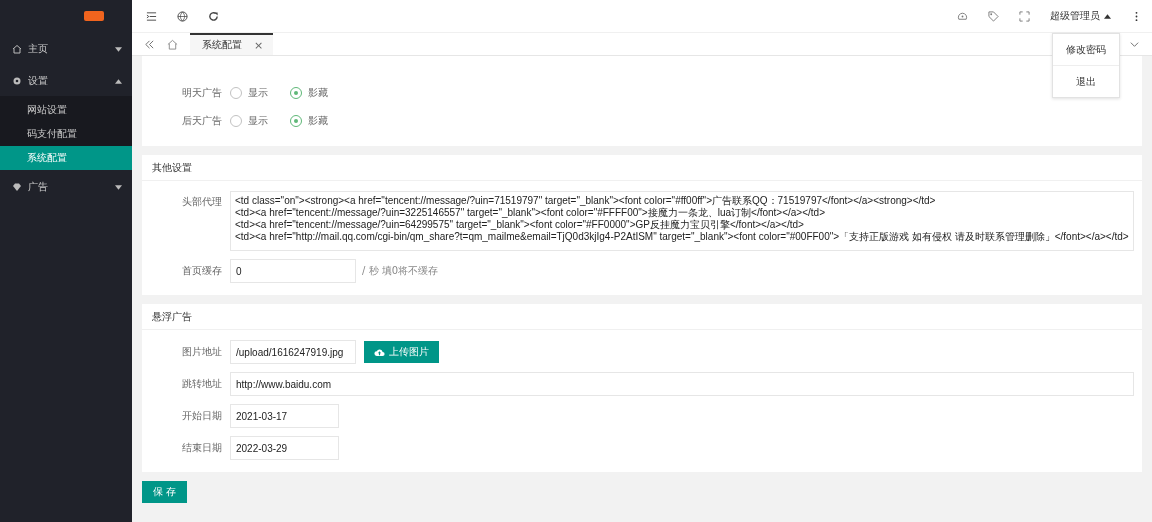  What do you see at coordinates (202, 271) in the screenshot?
I see `field-label: 首页缓存` at bounding box center [202, 271].